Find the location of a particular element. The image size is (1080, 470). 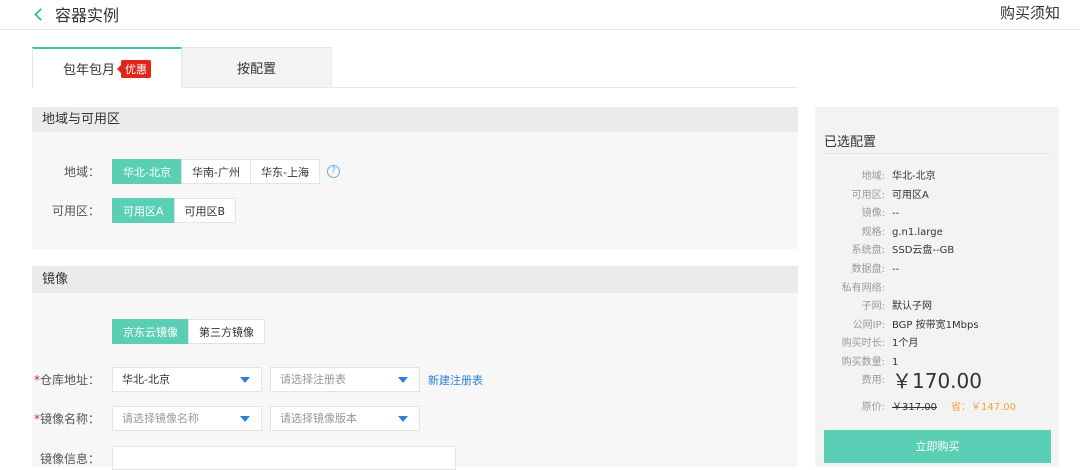

summary-item-value: 华北-北京 is located at coordinates (914, 176).